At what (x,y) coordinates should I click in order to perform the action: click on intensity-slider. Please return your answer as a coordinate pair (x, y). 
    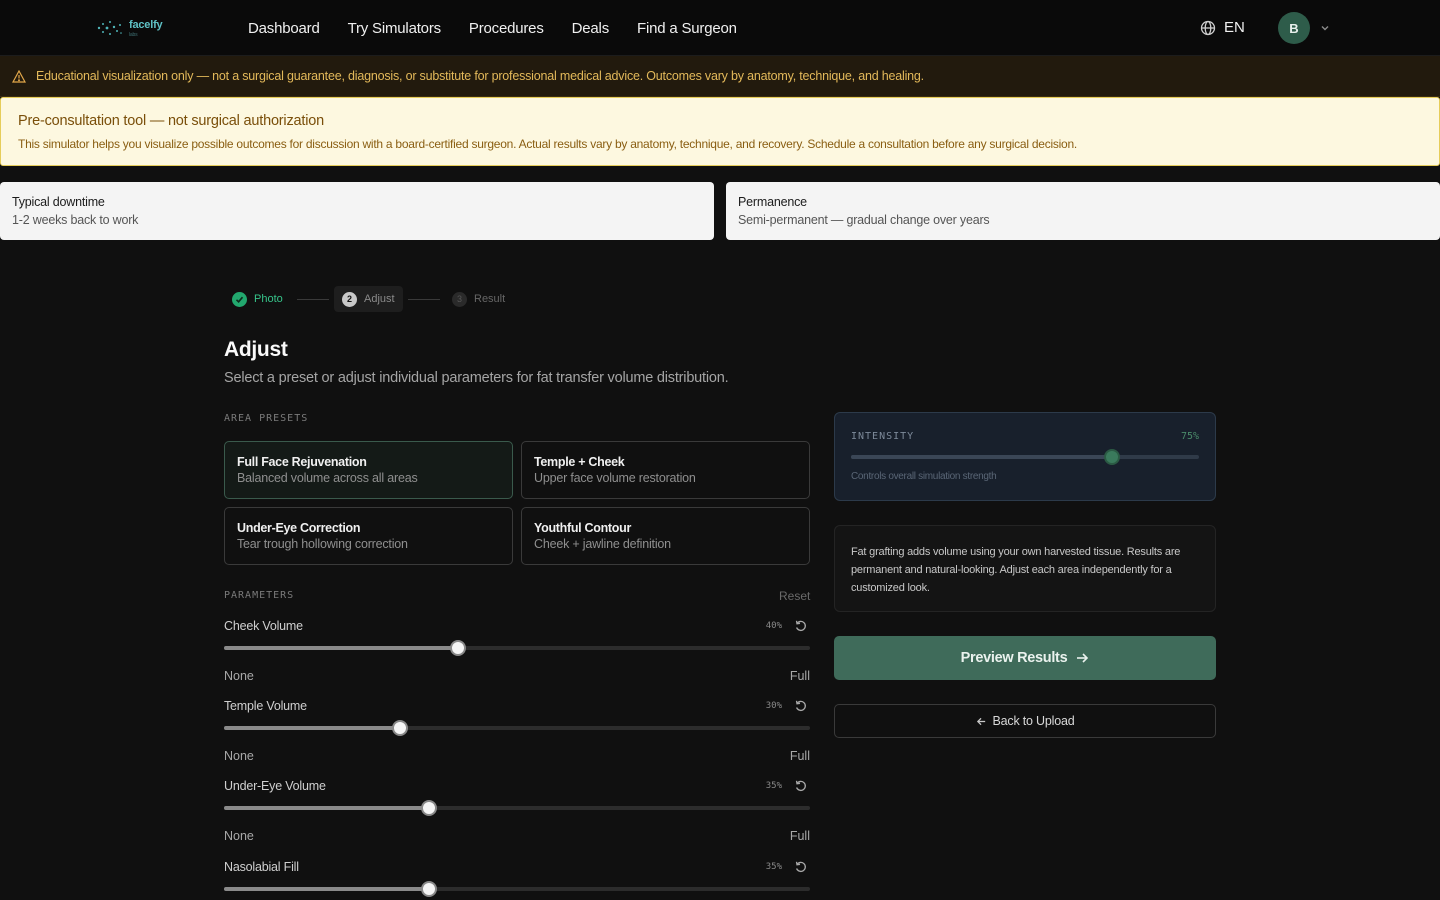
    Looking at the image, I should click on (1025, 457).